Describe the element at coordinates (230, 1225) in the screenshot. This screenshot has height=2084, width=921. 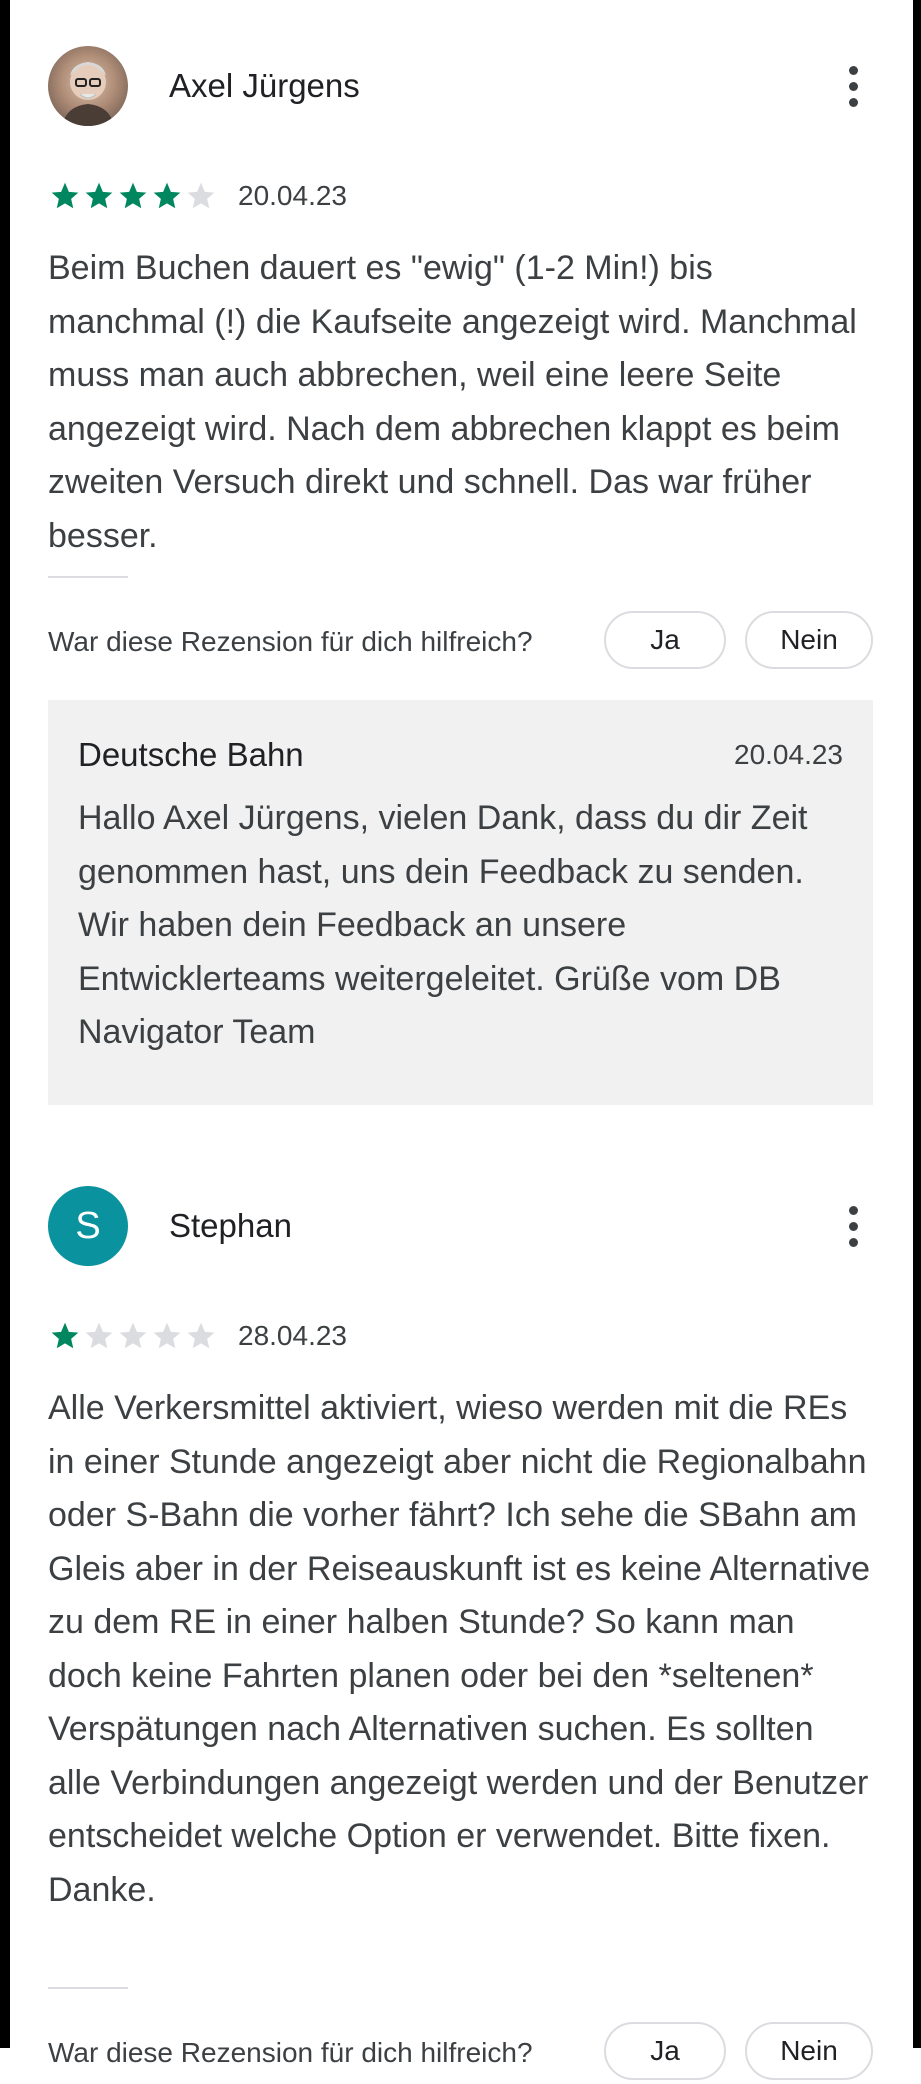
I see `review-author: Stephan` at that location.